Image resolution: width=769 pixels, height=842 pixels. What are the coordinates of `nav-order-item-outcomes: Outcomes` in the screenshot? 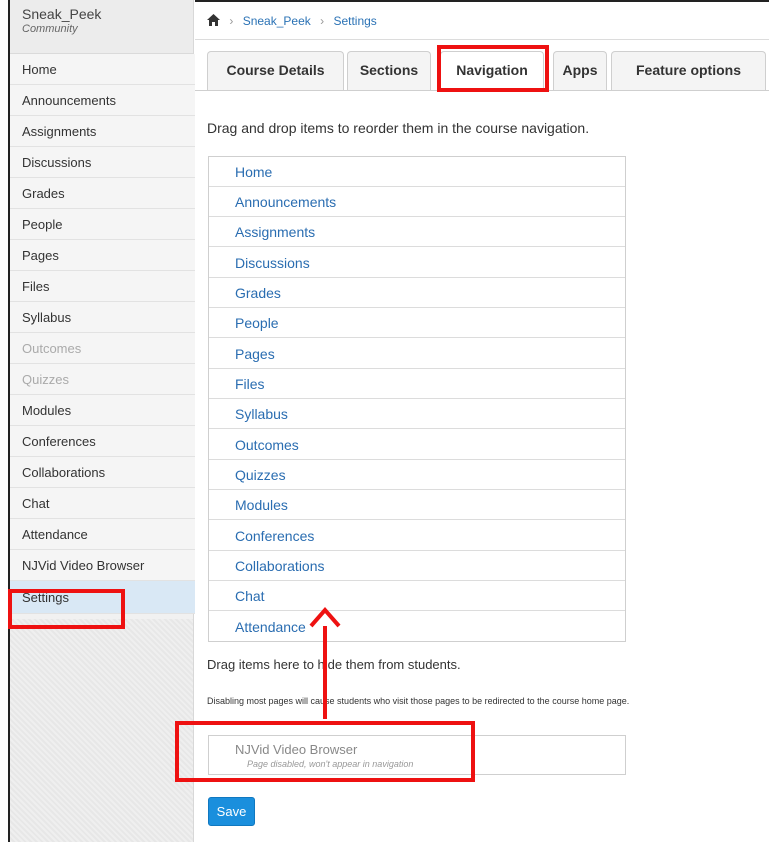 It's located at (417, 445).